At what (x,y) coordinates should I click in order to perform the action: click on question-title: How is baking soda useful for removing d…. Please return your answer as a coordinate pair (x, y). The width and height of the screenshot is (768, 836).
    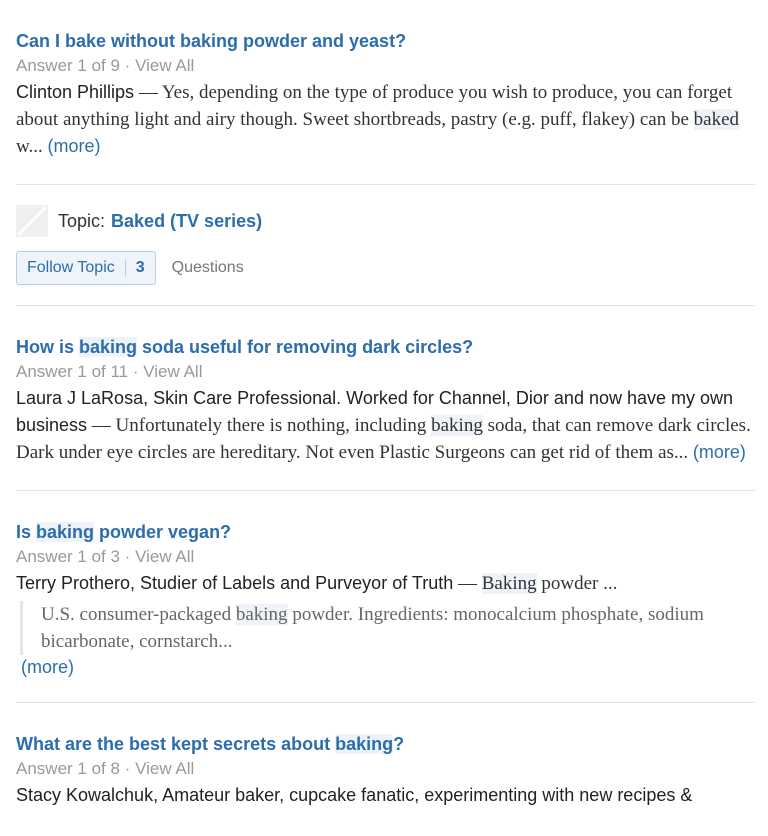
    Looking at the image, I should click on (385, 347).